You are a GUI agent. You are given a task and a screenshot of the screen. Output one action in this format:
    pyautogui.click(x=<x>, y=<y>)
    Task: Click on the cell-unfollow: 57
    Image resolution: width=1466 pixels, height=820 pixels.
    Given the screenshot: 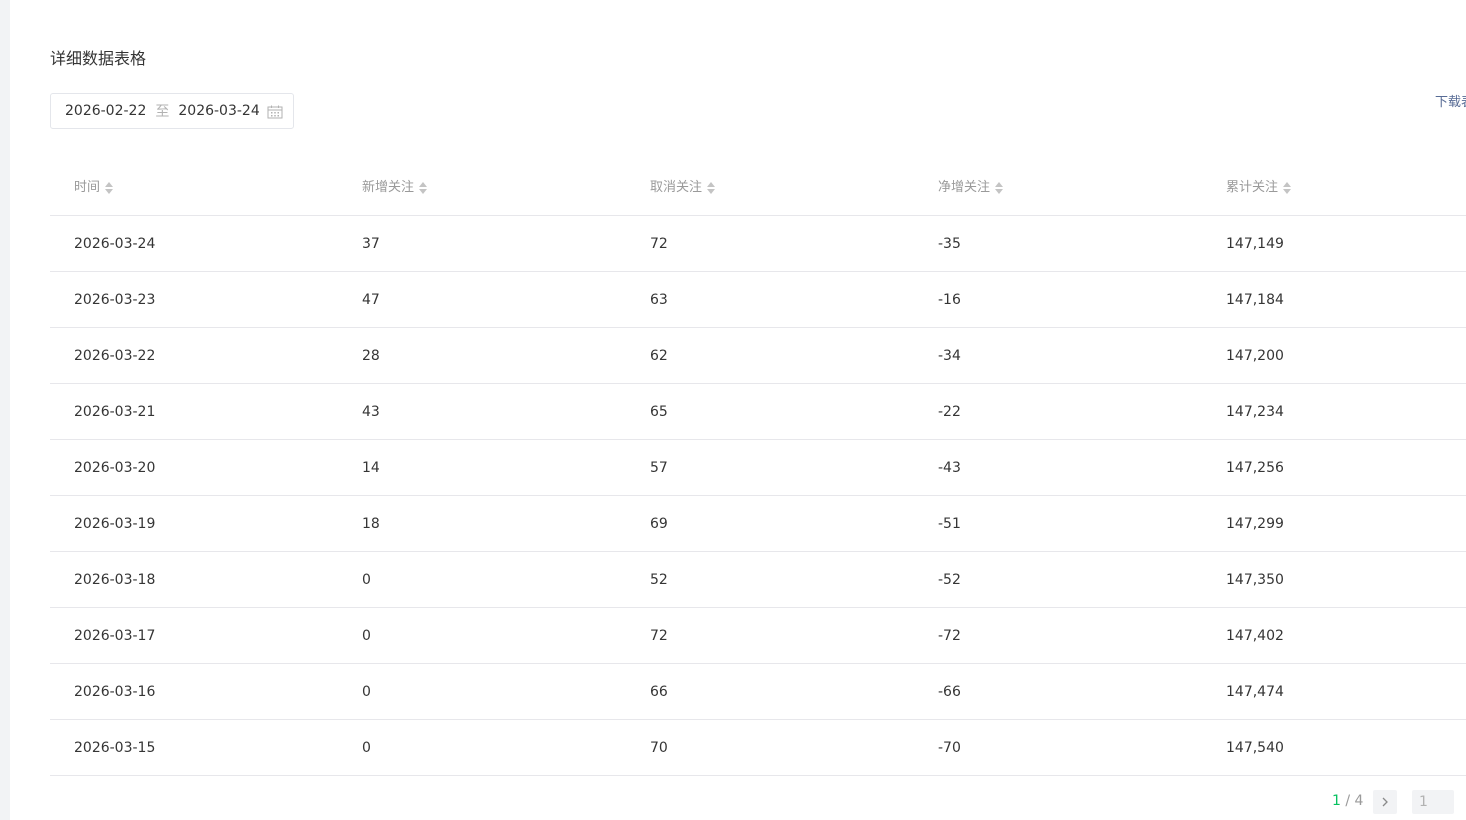 What is the action you would take?
    pyautogui.click(x=659, y=468)
    